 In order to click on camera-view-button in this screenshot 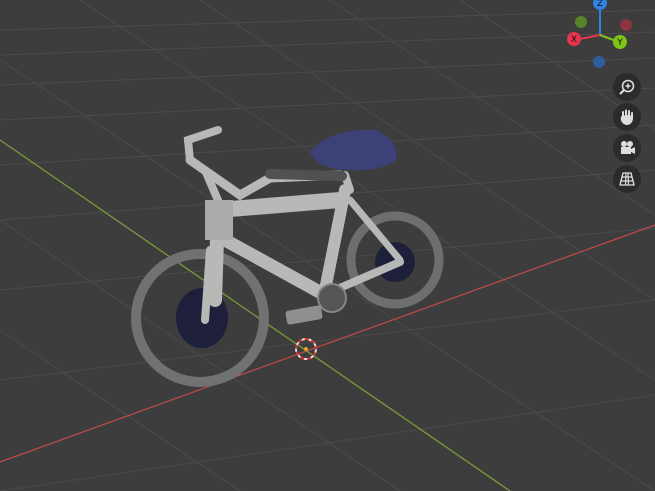, I will do `click(627, 148)`.